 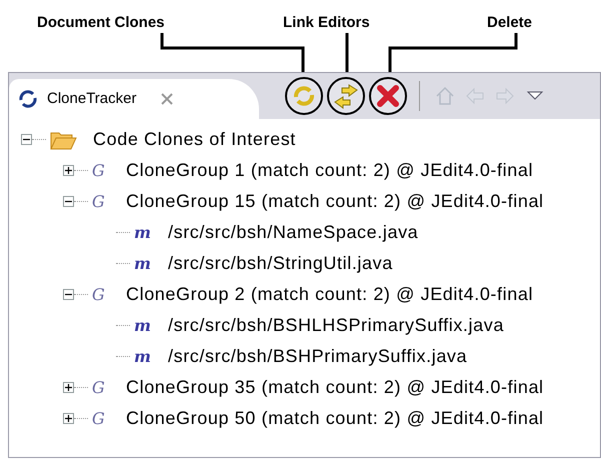 What do you see at coordinates (194, 139) in the screenshot?
I see `tree-item-label: Code Clones of Interest` at bounding box center [194, 139].